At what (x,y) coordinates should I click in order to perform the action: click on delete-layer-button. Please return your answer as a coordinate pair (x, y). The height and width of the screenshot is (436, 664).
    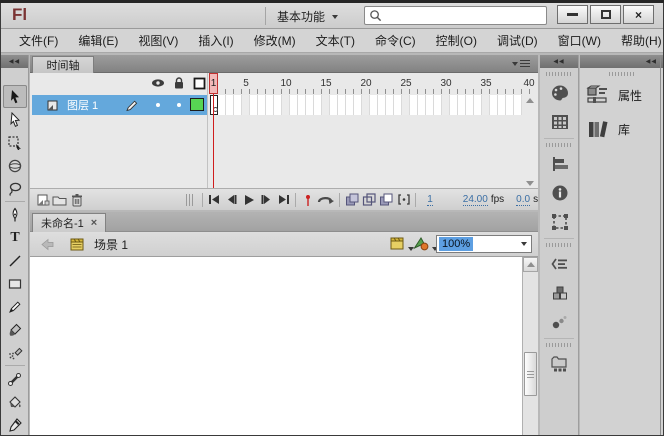
    Looking at the image, I should click on (77, 200).